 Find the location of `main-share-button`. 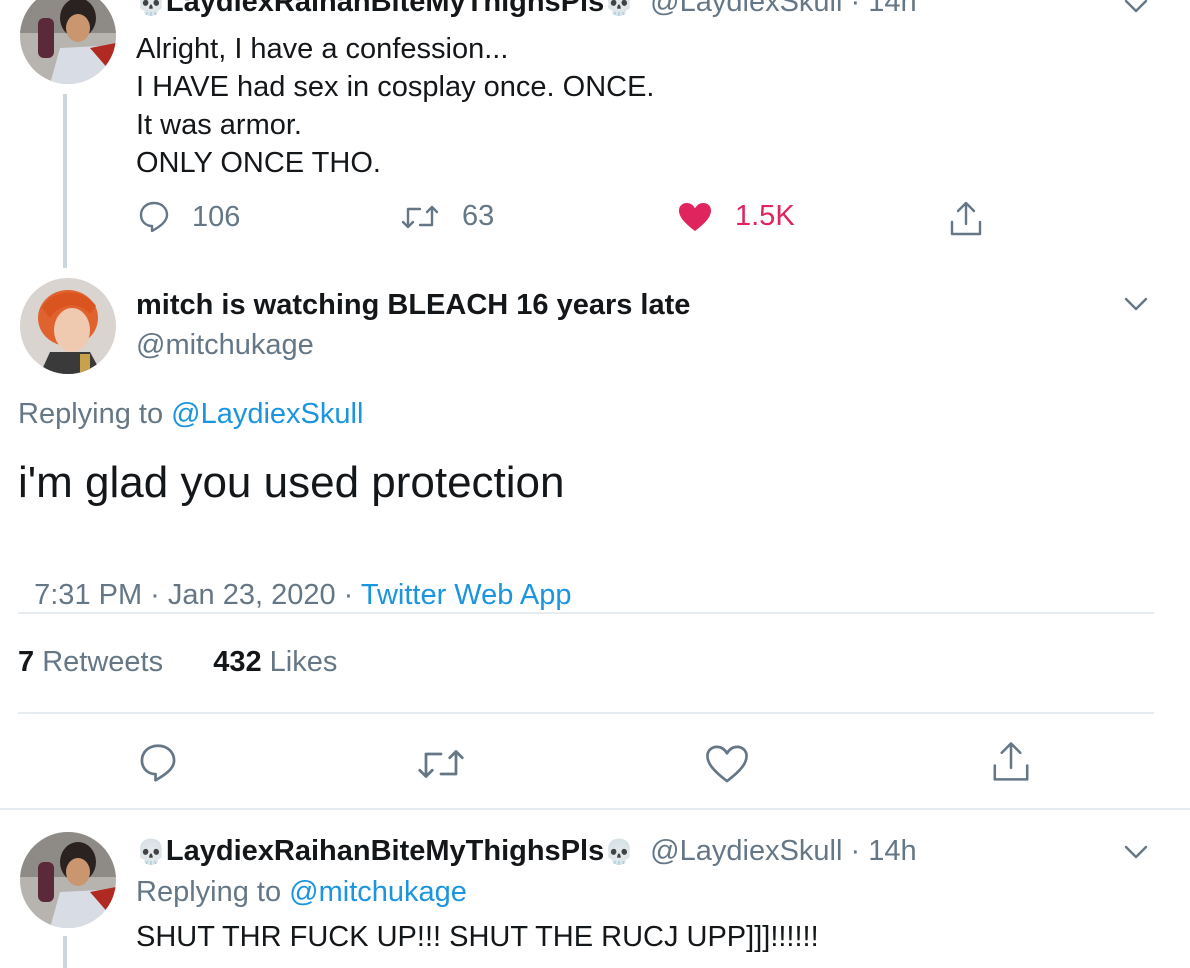

main-share-button is located at coordinates (1011, 764).